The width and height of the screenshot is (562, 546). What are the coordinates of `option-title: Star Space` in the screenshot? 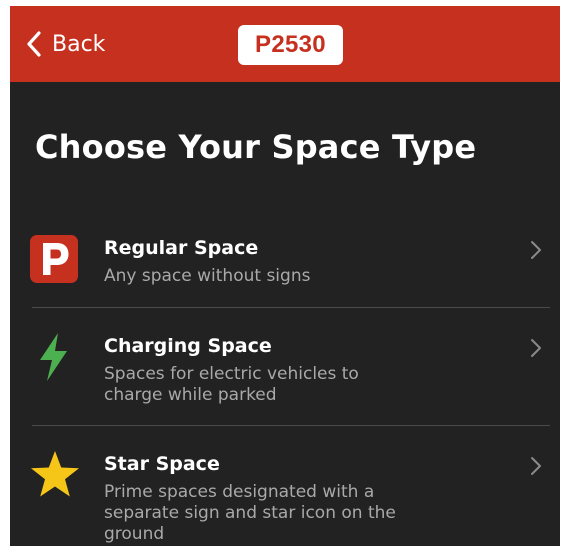 It's located at (162, 464).